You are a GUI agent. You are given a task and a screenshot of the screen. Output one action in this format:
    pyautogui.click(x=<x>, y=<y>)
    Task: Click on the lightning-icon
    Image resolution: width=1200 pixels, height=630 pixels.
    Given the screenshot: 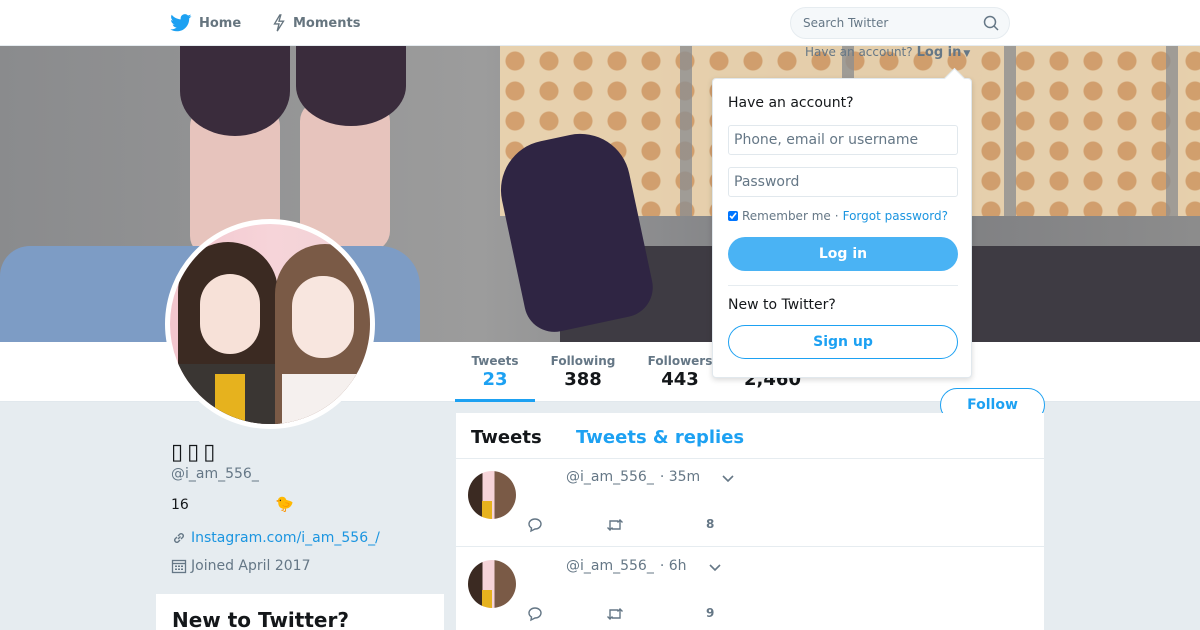 What is the action you would take?
    pyautogui.click(x=279, y=23)
    